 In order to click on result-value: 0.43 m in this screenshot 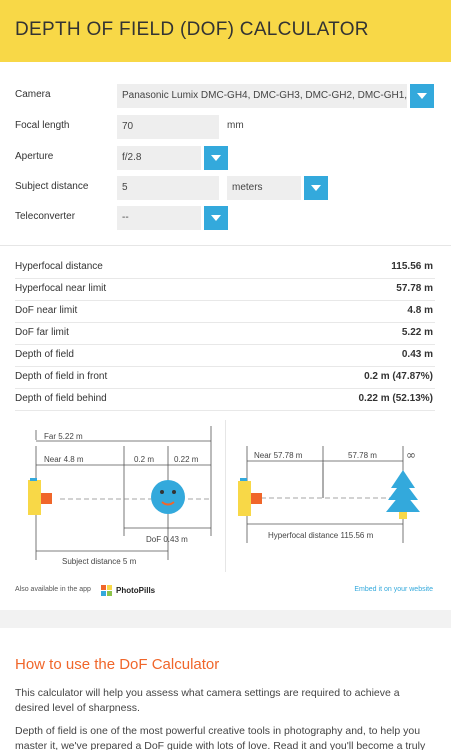, I will do `click(417, 354)`.